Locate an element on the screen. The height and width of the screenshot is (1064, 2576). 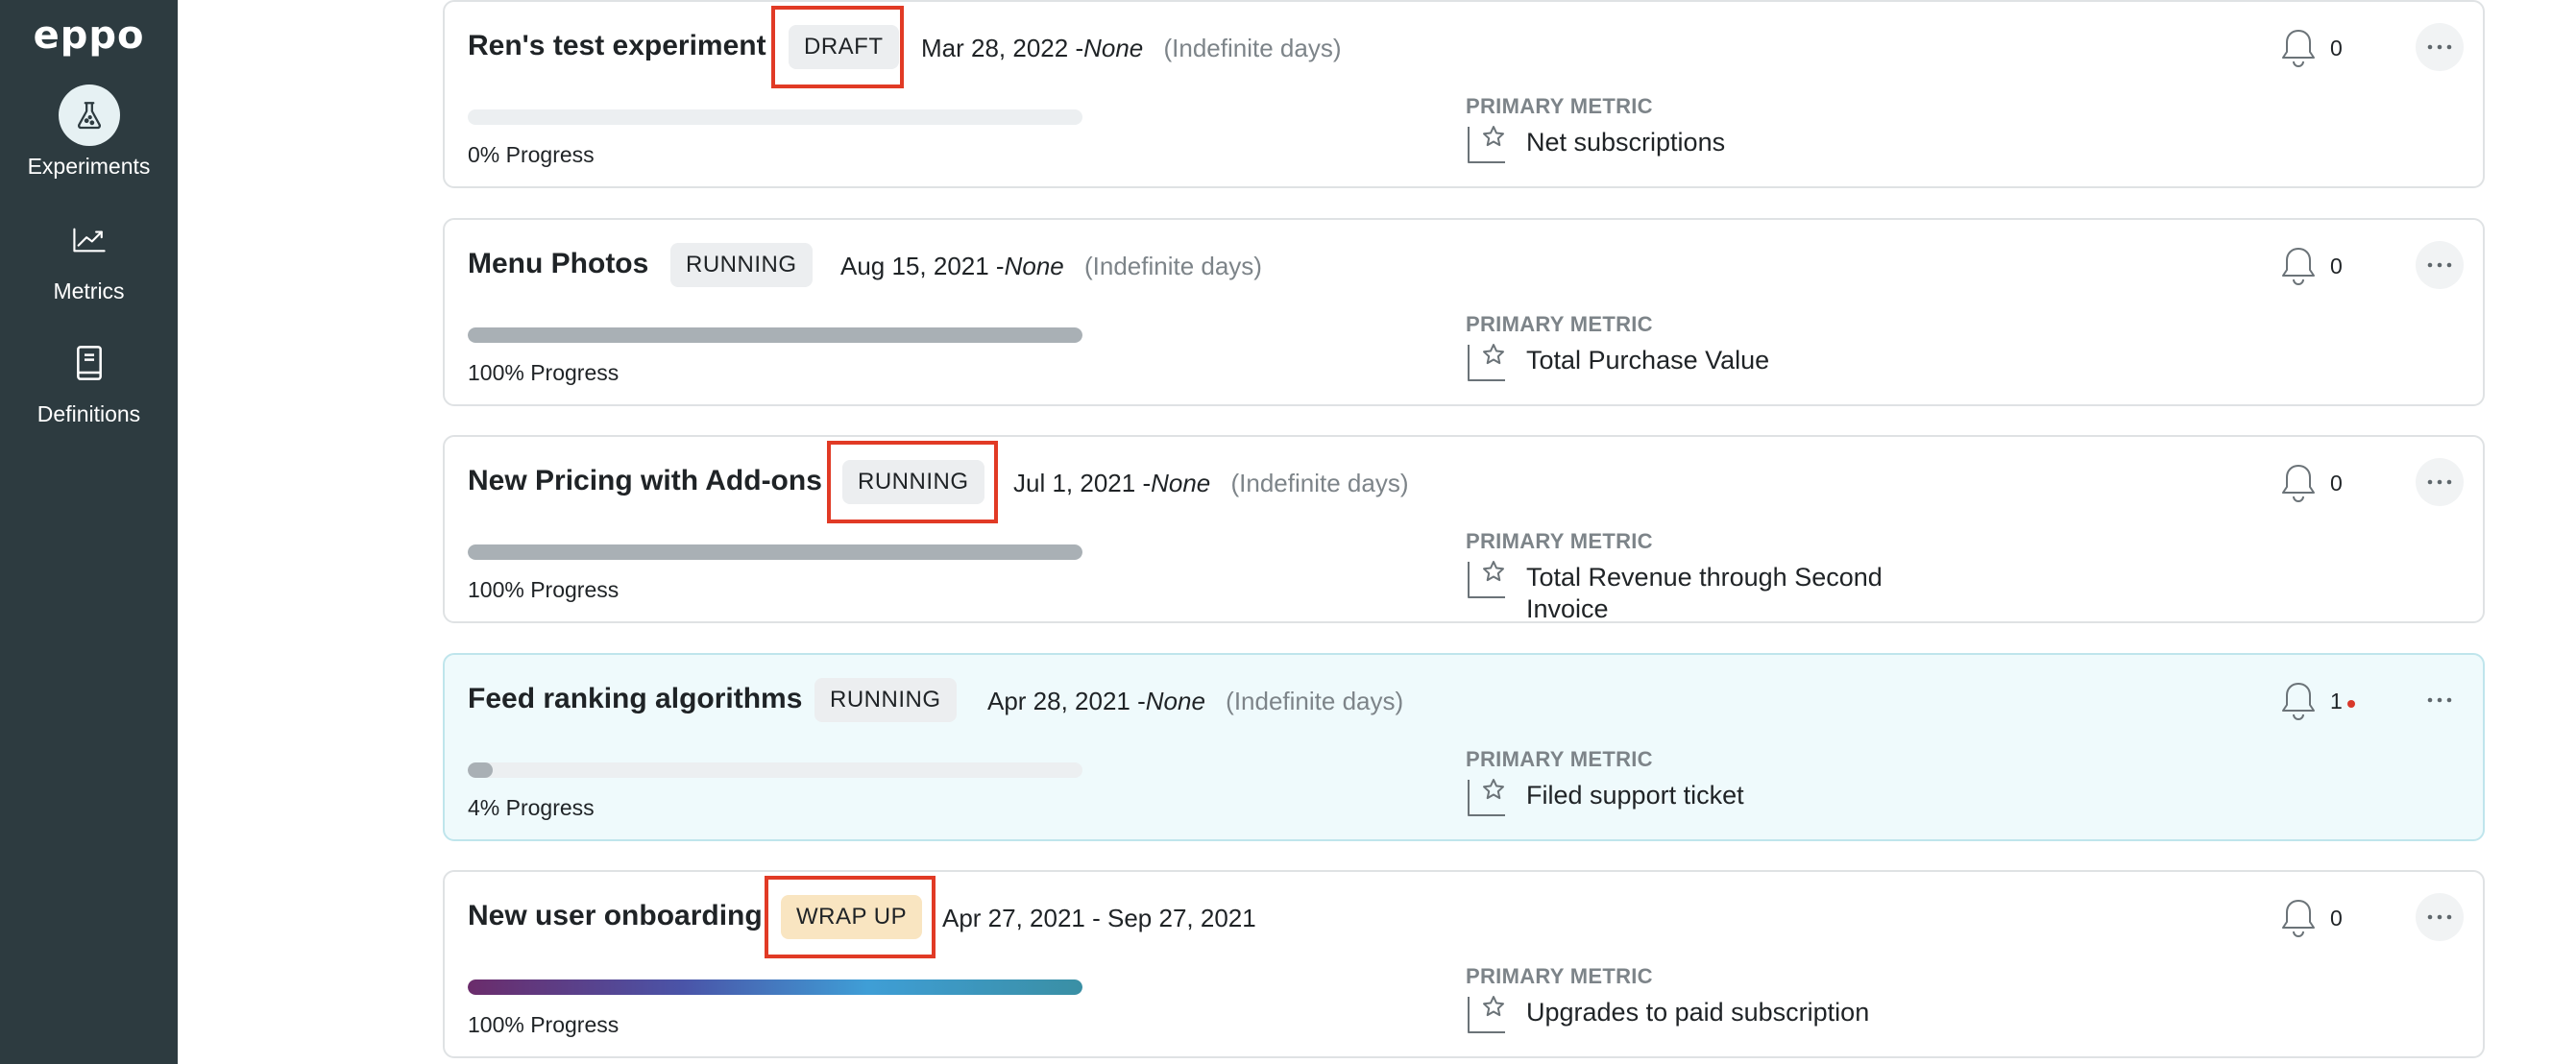
experiment-title: Feed ranking algorithms is located at coordinates (635, 699).